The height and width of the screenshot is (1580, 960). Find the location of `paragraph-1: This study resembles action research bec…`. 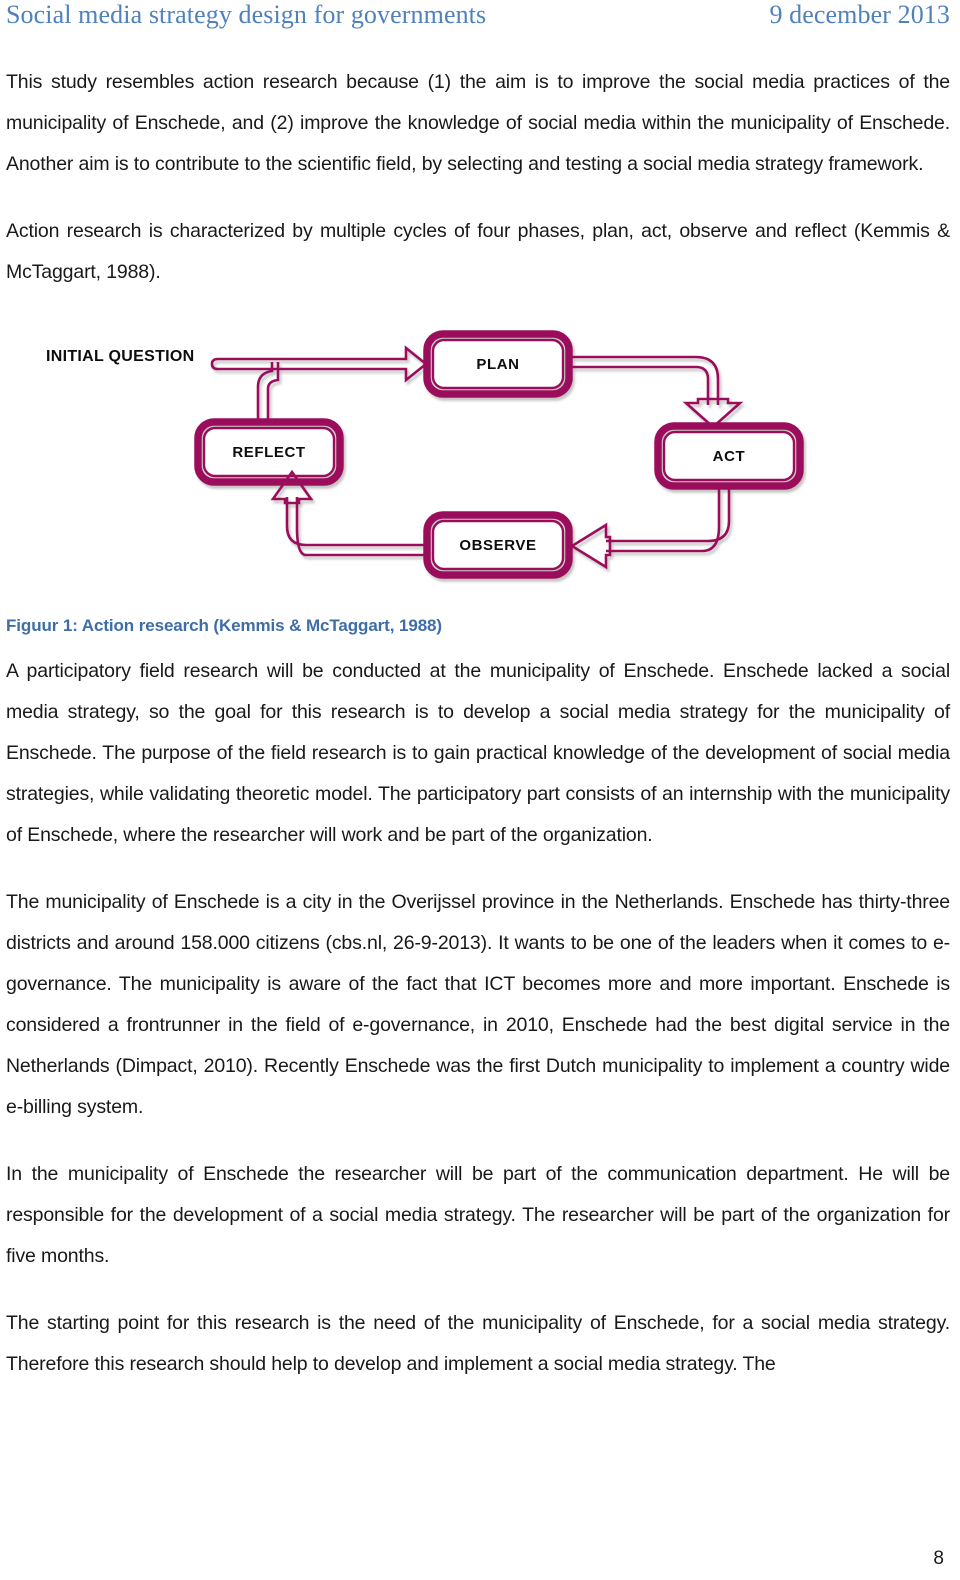

paragraph-1: This study resembles action research bec… is located at coordinates (478, 123).